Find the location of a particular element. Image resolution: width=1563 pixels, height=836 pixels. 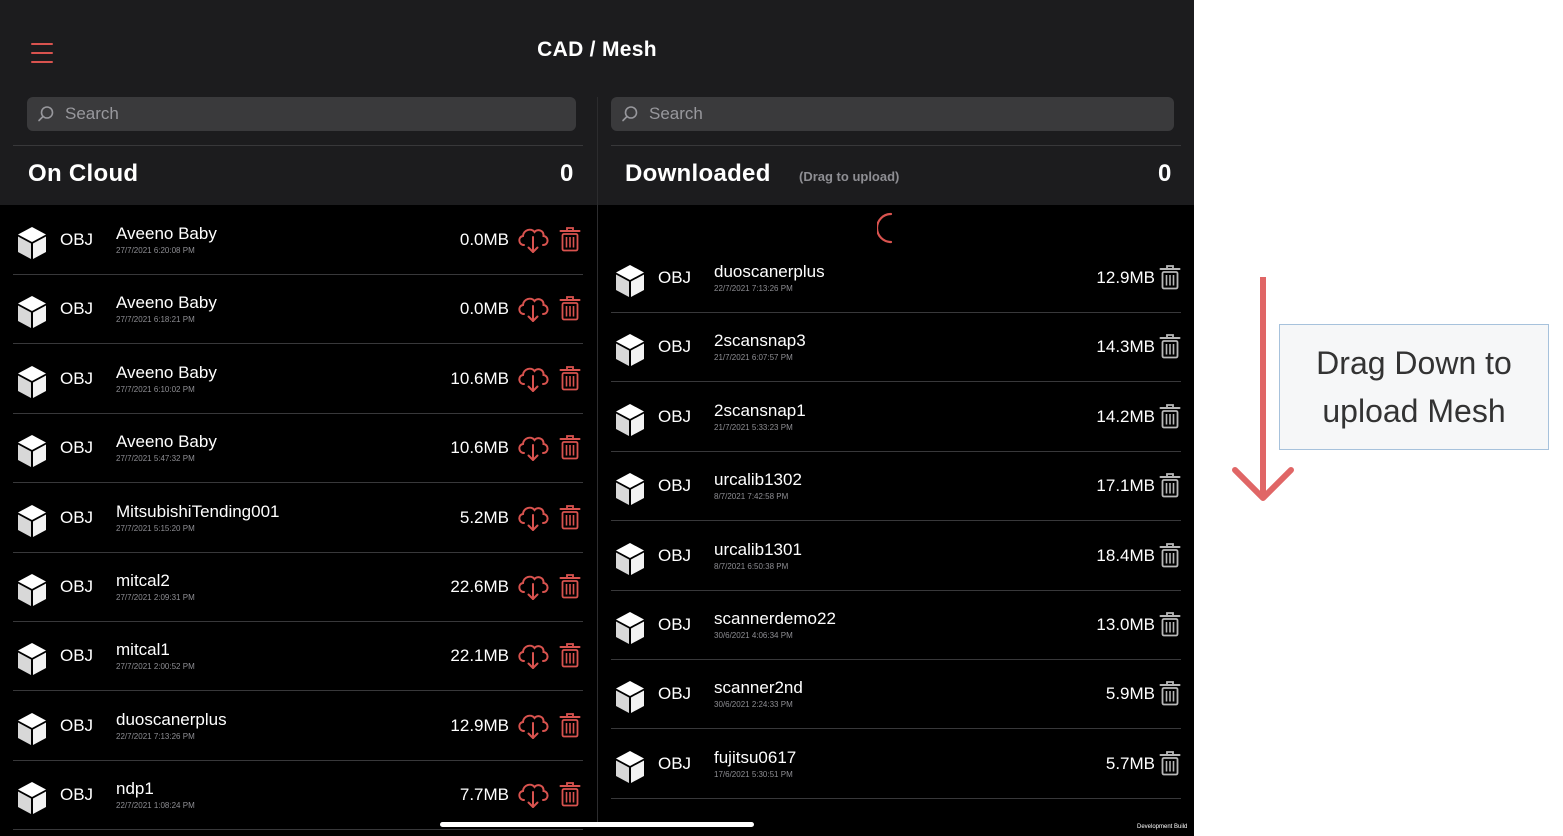

cloud-list-item: OBJ ndp1 22/7/2021 1:08:24 PM 7.7MB is located at coordinates (298, 796).